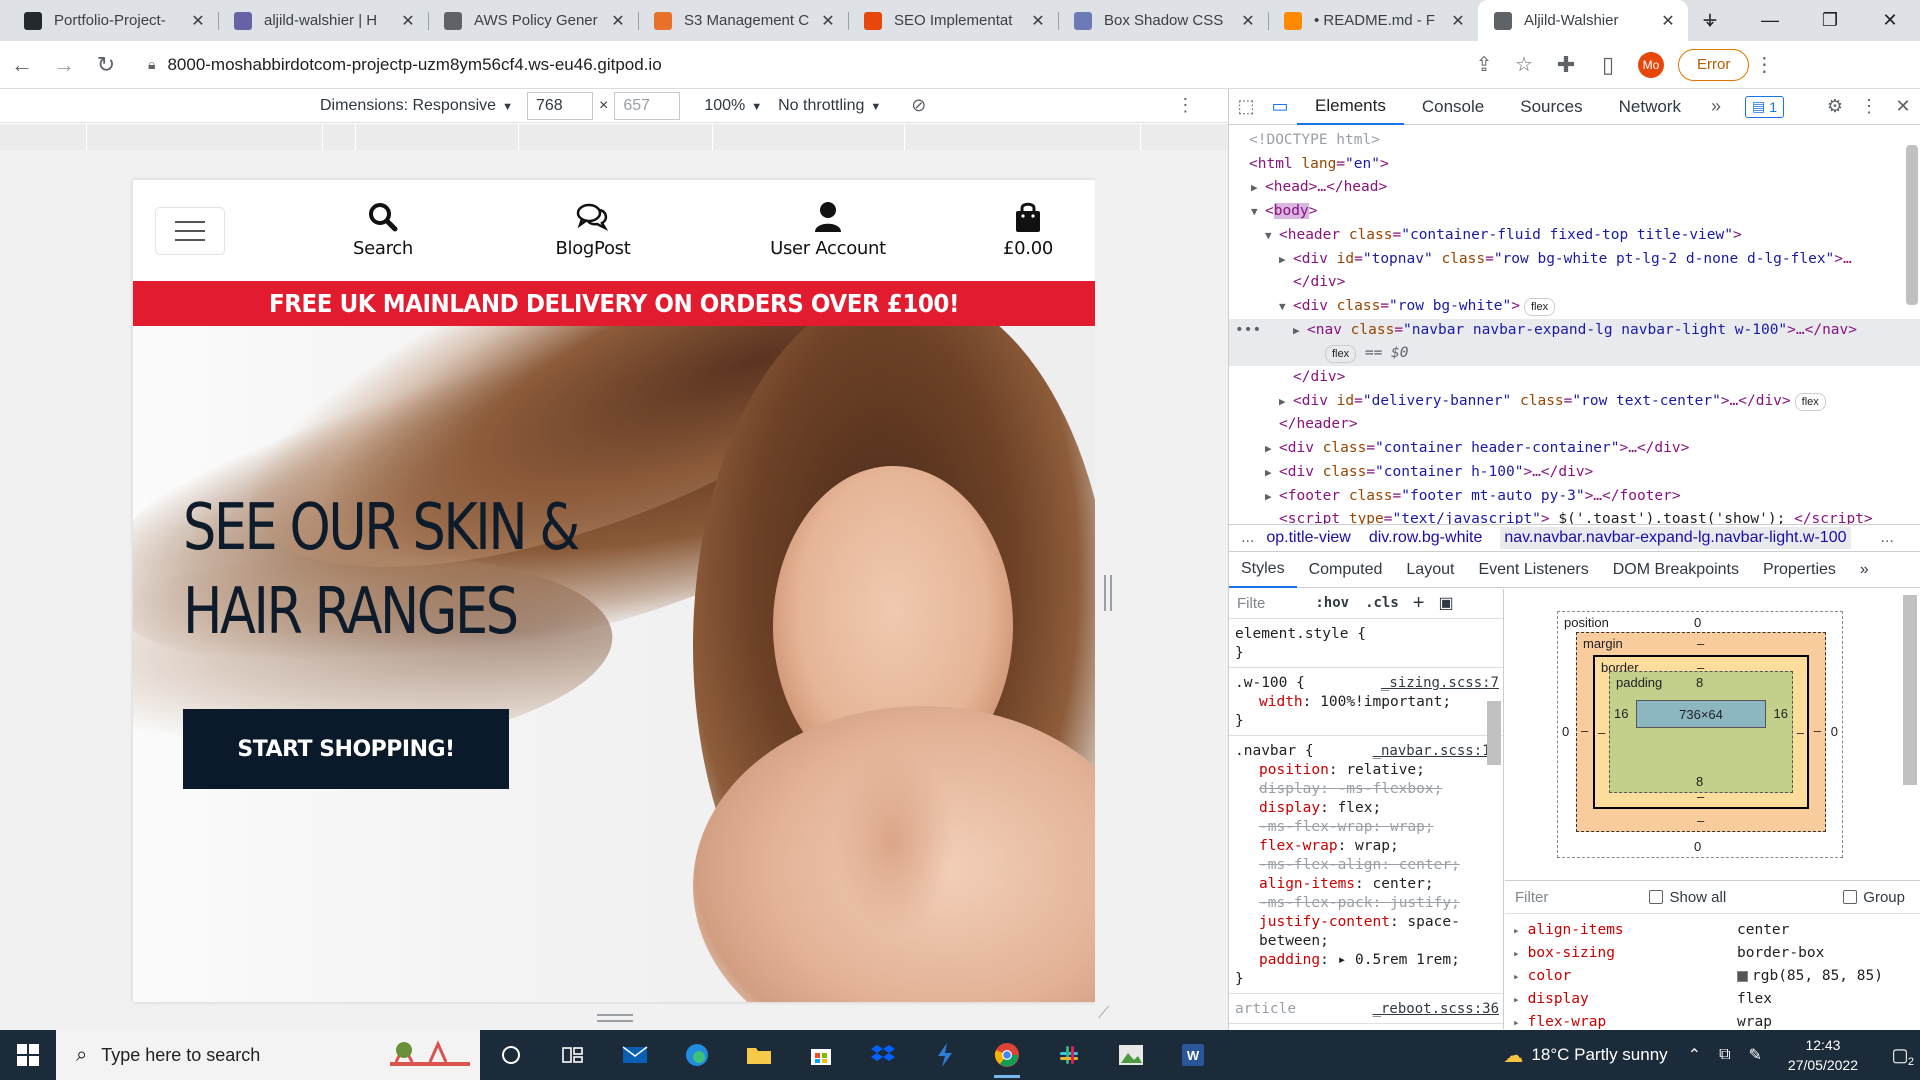 This screenshot has height=1080, width=1920. Describe the element at coordinates (346, 749) in the screenshot. I see `start-shopping-button: START SHOPPING!` at that location.